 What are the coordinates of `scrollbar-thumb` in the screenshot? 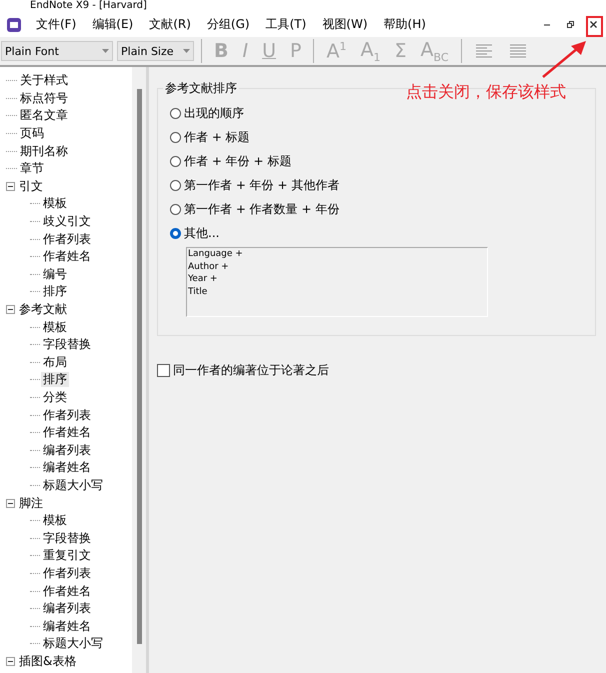 It's located at (139, 366).